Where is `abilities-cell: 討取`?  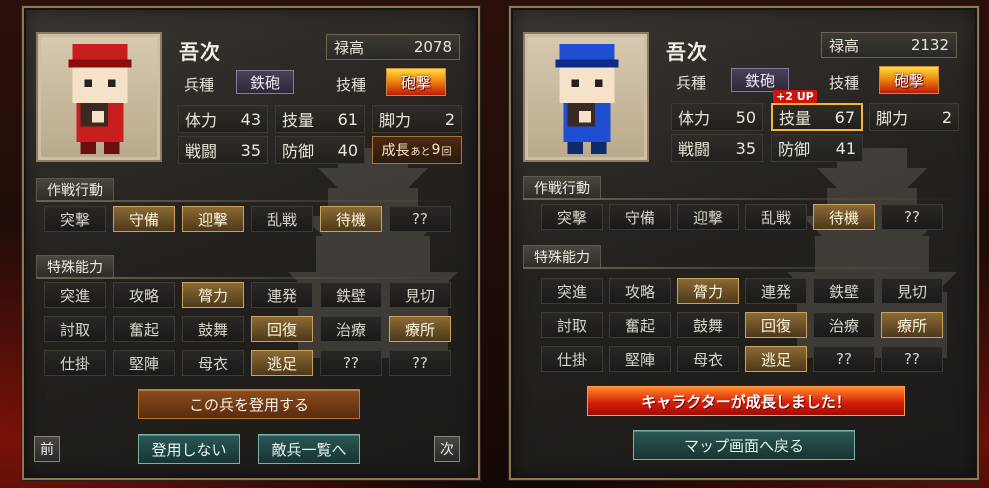
abilities-cell: 討取 is located at coordinates (75, 329).